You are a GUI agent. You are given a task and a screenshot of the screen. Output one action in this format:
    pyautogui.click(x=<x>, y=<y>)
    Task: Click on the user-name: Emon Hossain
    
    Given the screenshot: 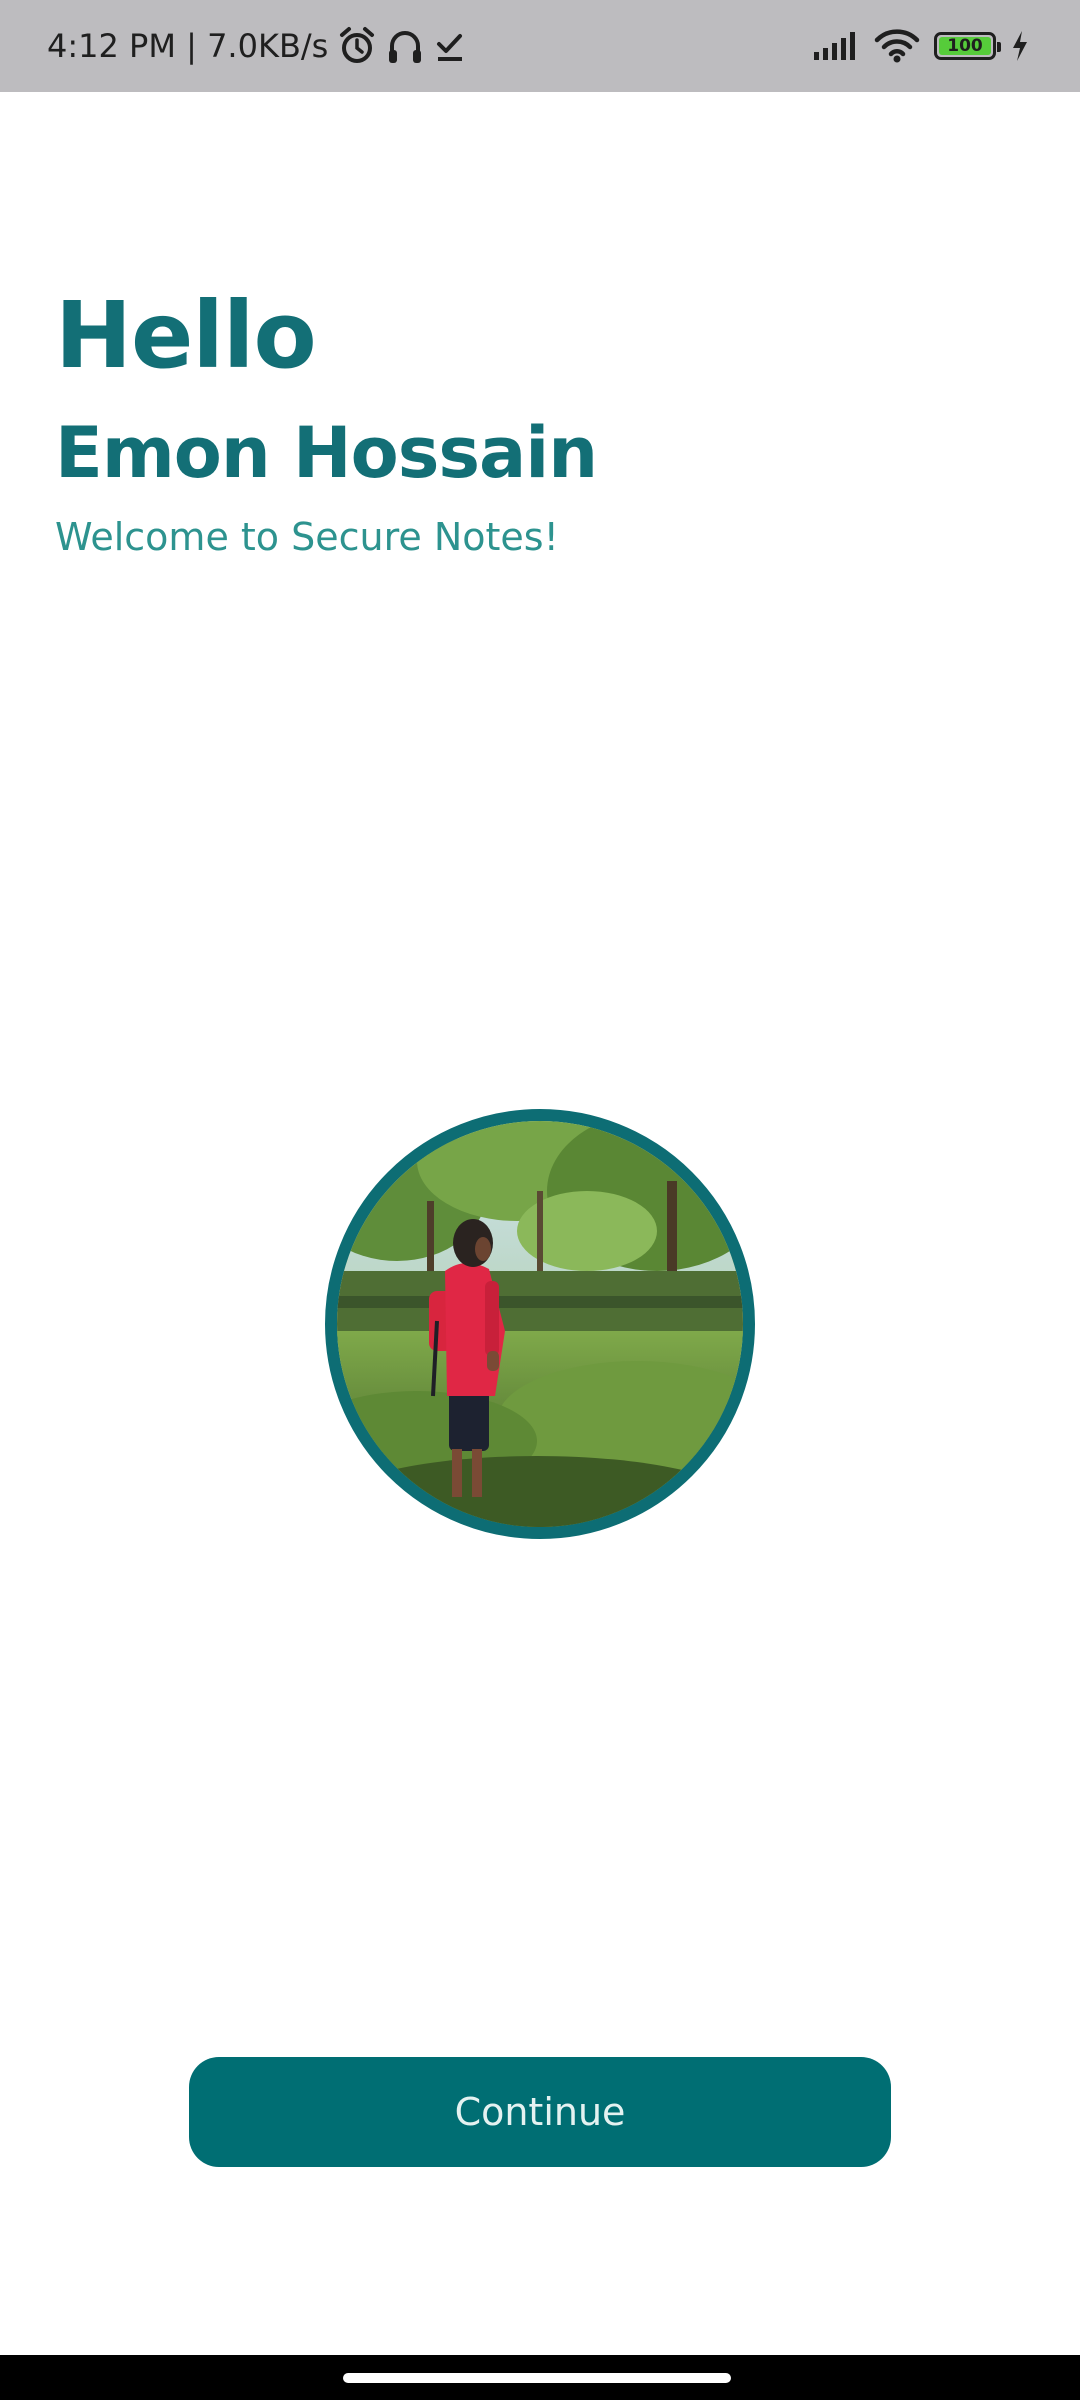 What is the action you would take?
    pyautogui.click(x=326, y=453)
    